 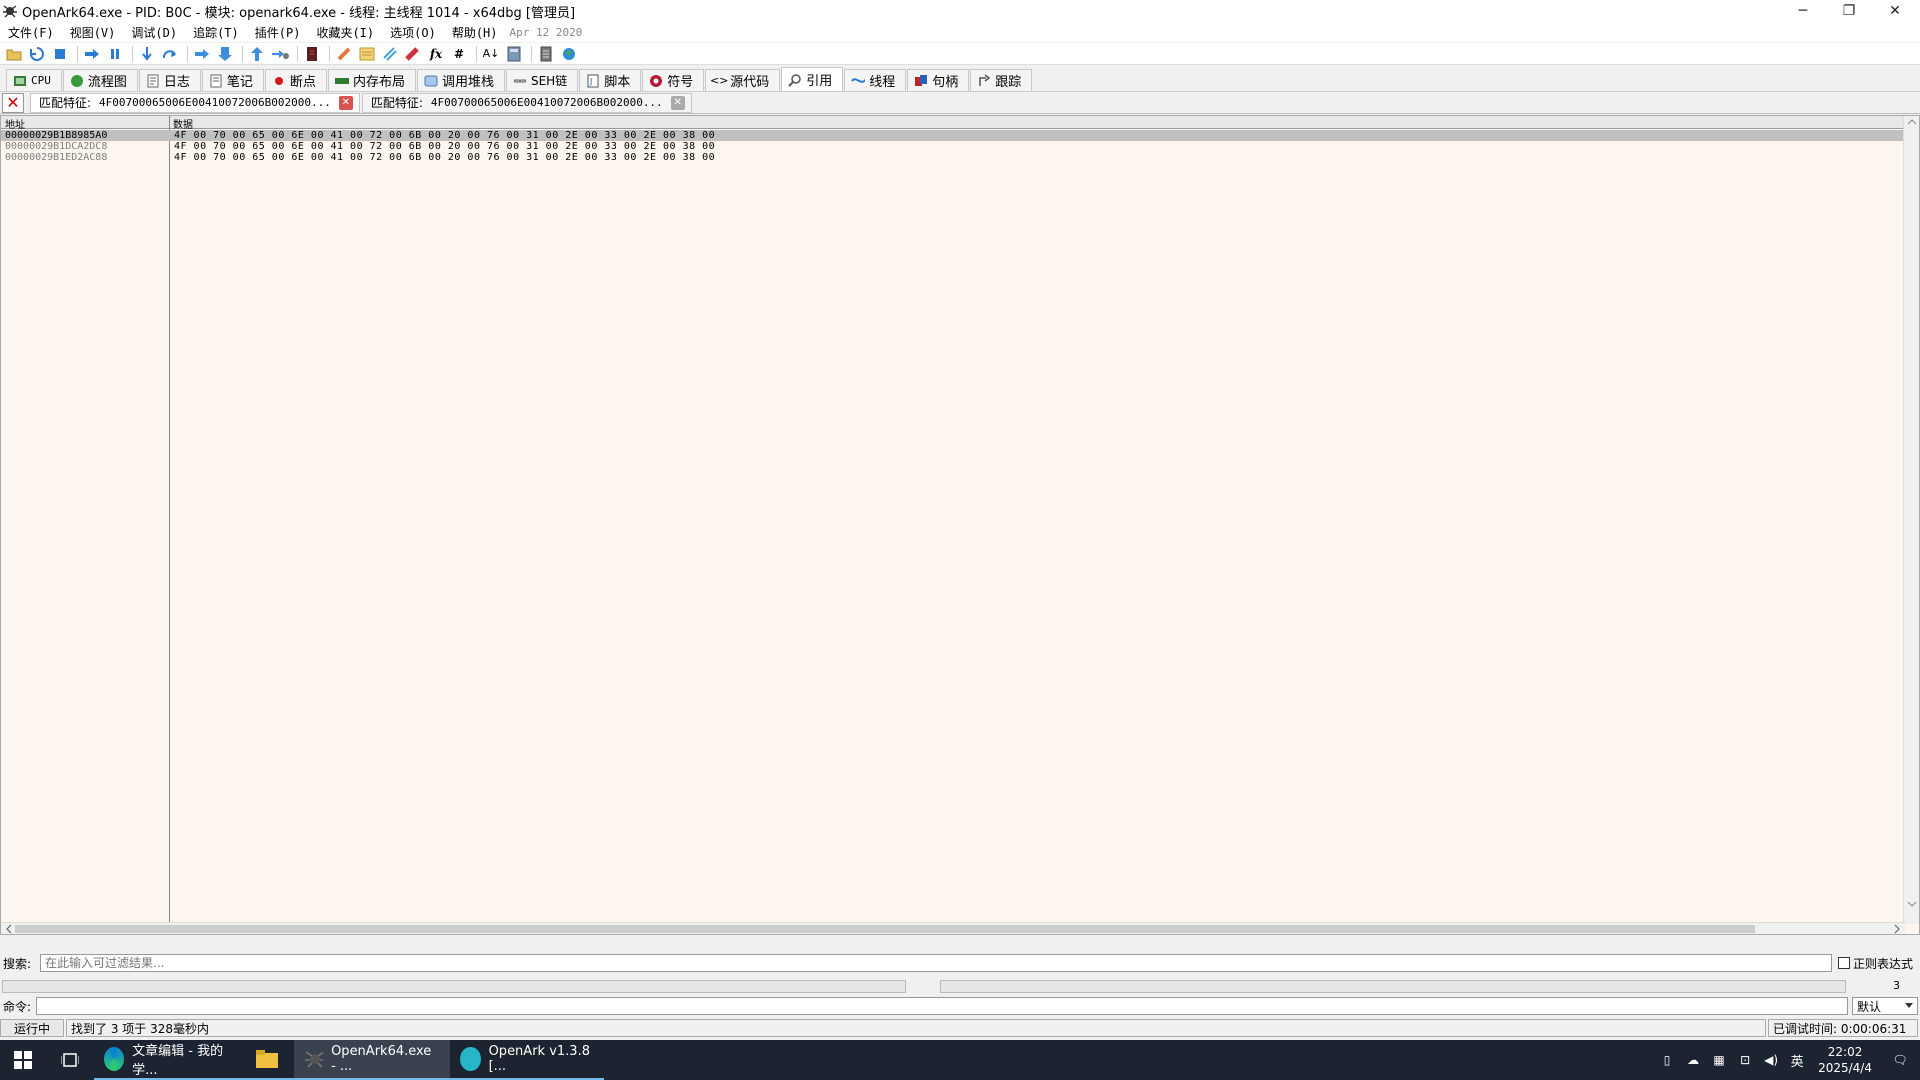 I want to click on calculator-icon, so click(x=514, y=54).